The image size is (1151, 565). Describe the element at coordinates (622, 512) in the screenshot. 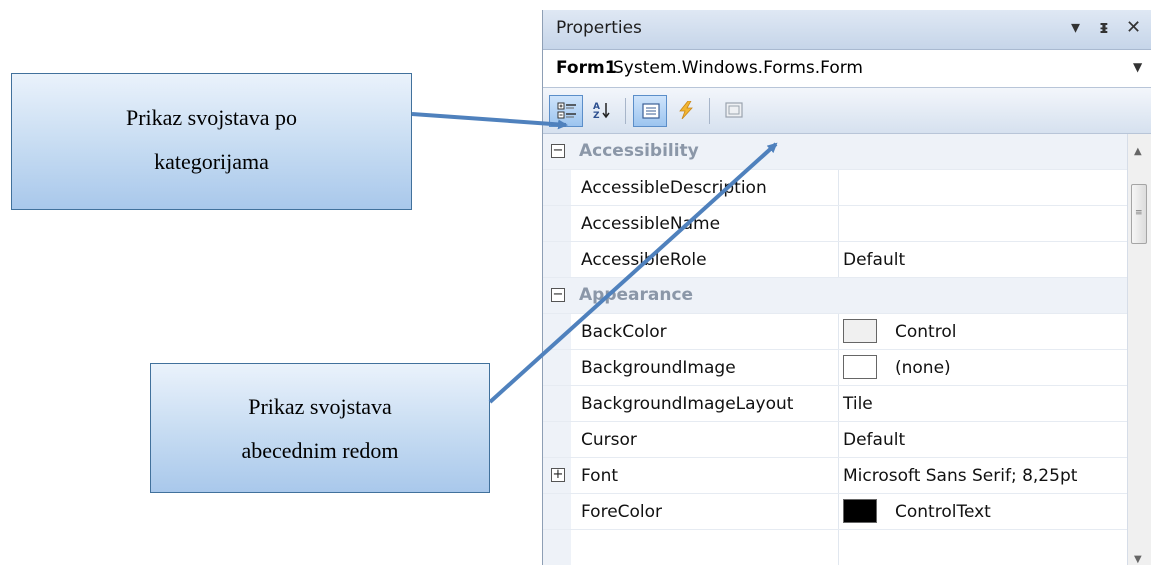

I see `property-name: ForeColor` at that location.